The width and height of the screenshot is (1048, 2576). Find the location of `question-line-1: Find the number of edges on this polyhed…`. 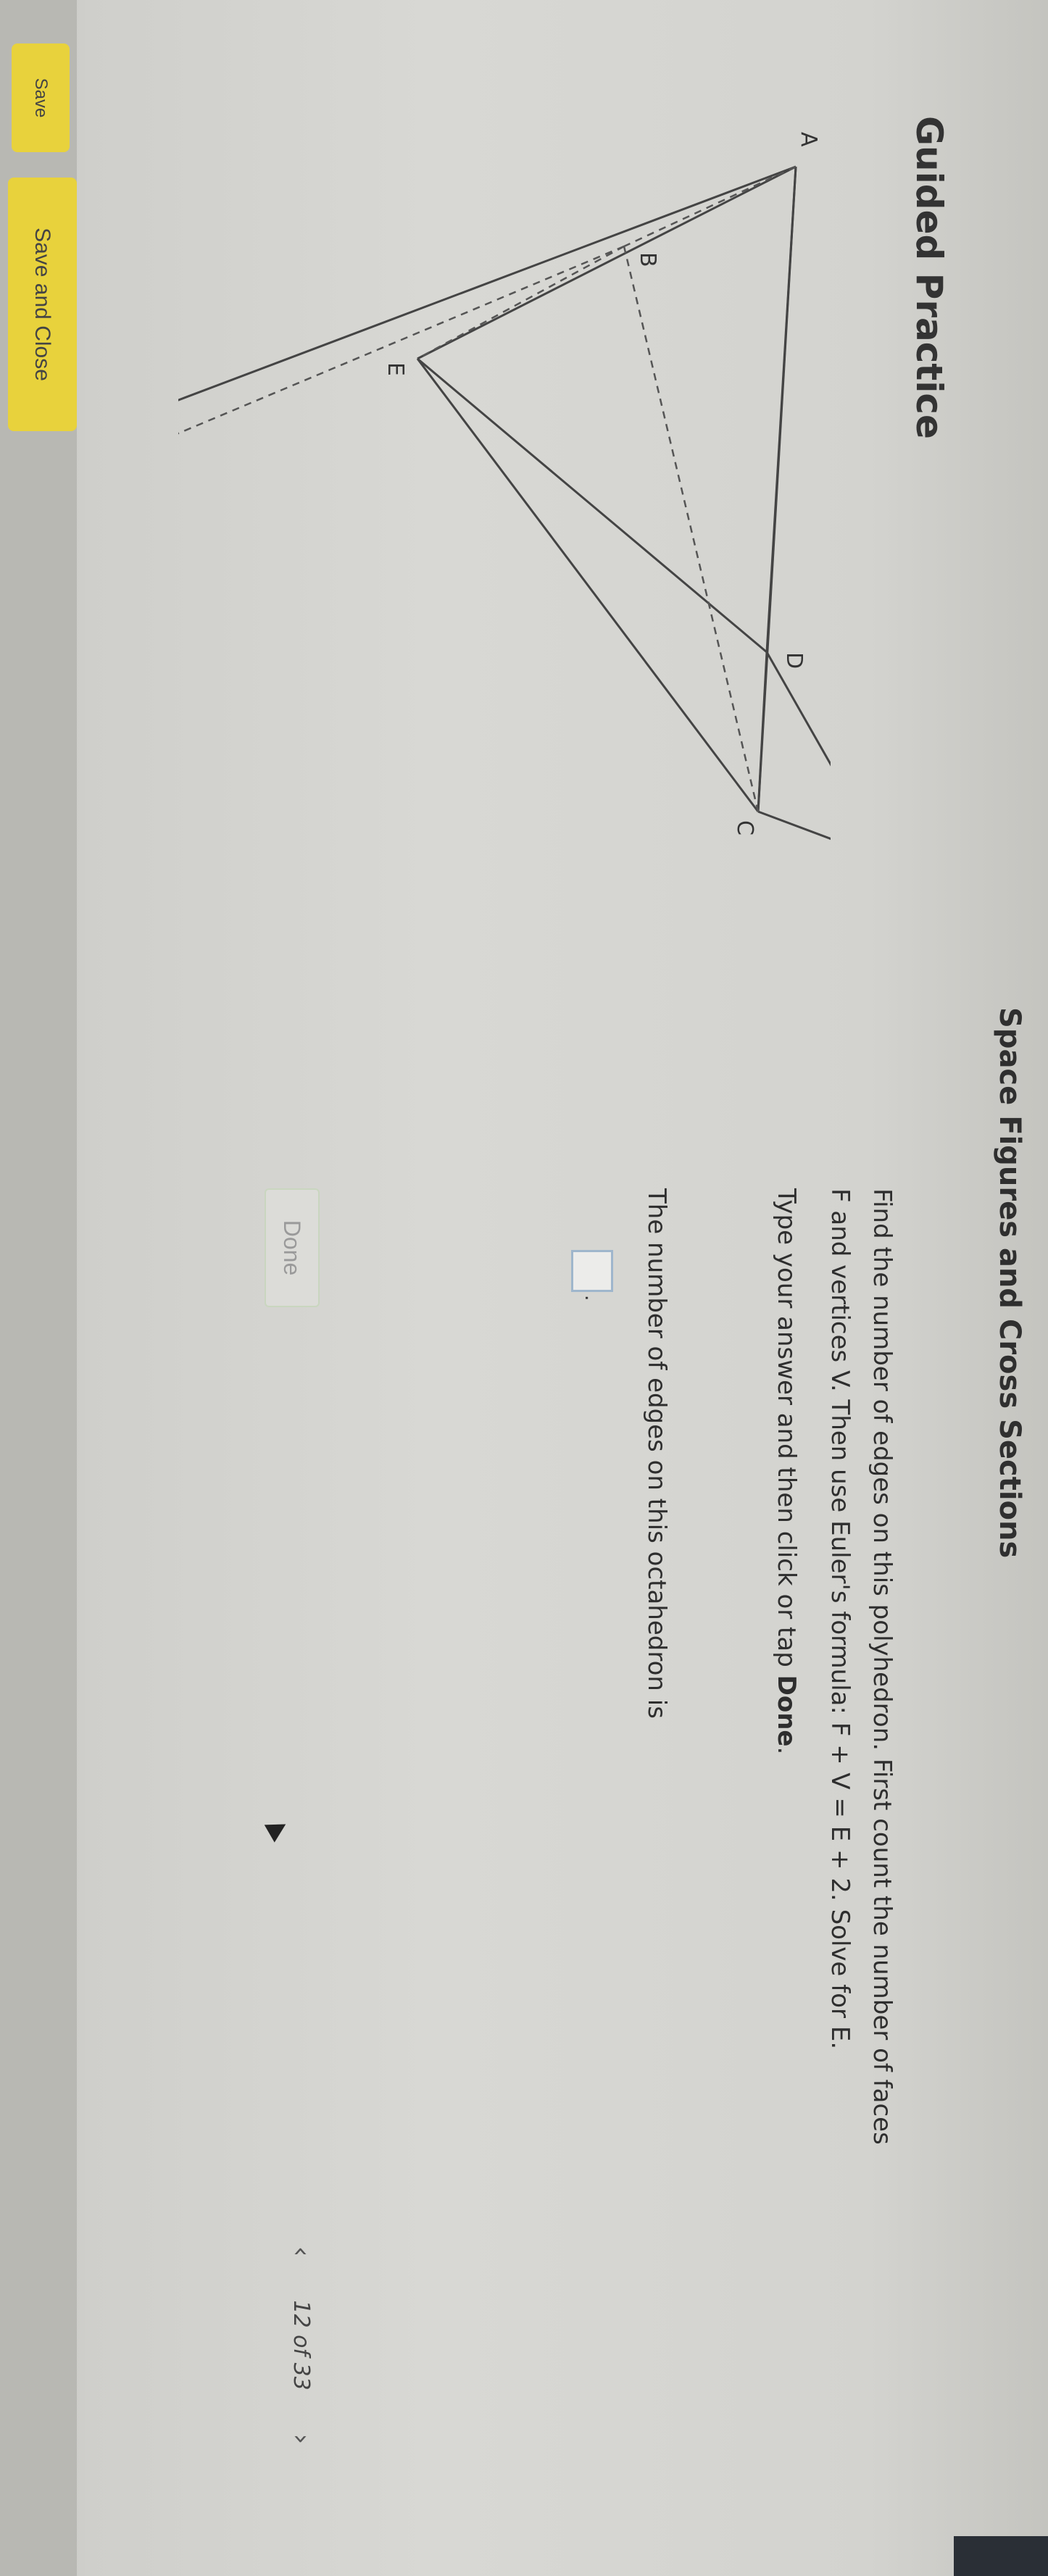

question-line-1: Find the number of edges on this polyhed… is located at coordinates (882, 1666).